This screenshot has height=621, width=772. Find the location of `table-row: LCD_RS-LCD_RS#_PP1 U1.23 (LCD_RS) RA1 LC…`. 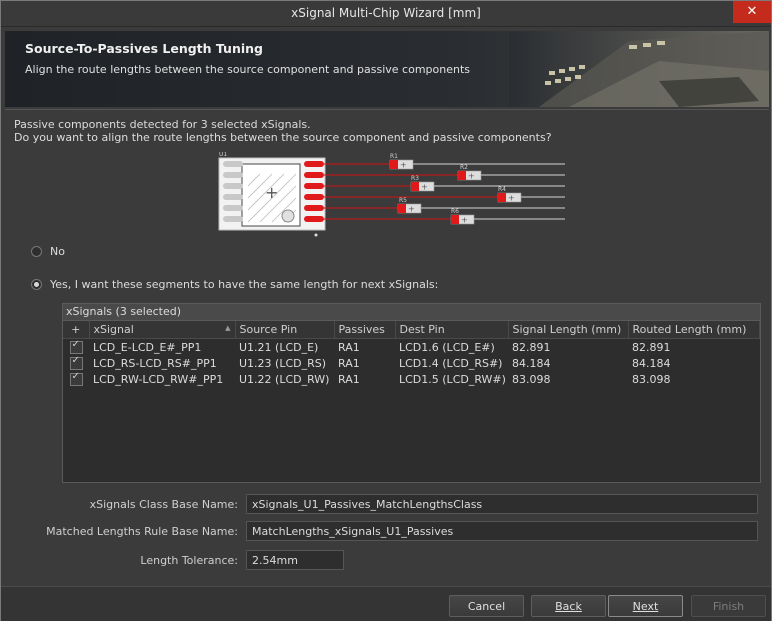

table-row: LCD_RS-LCD_RS#_PP1 U1.23 (LCD_RS) RA1 LC… is located at coordinates (411, 363).